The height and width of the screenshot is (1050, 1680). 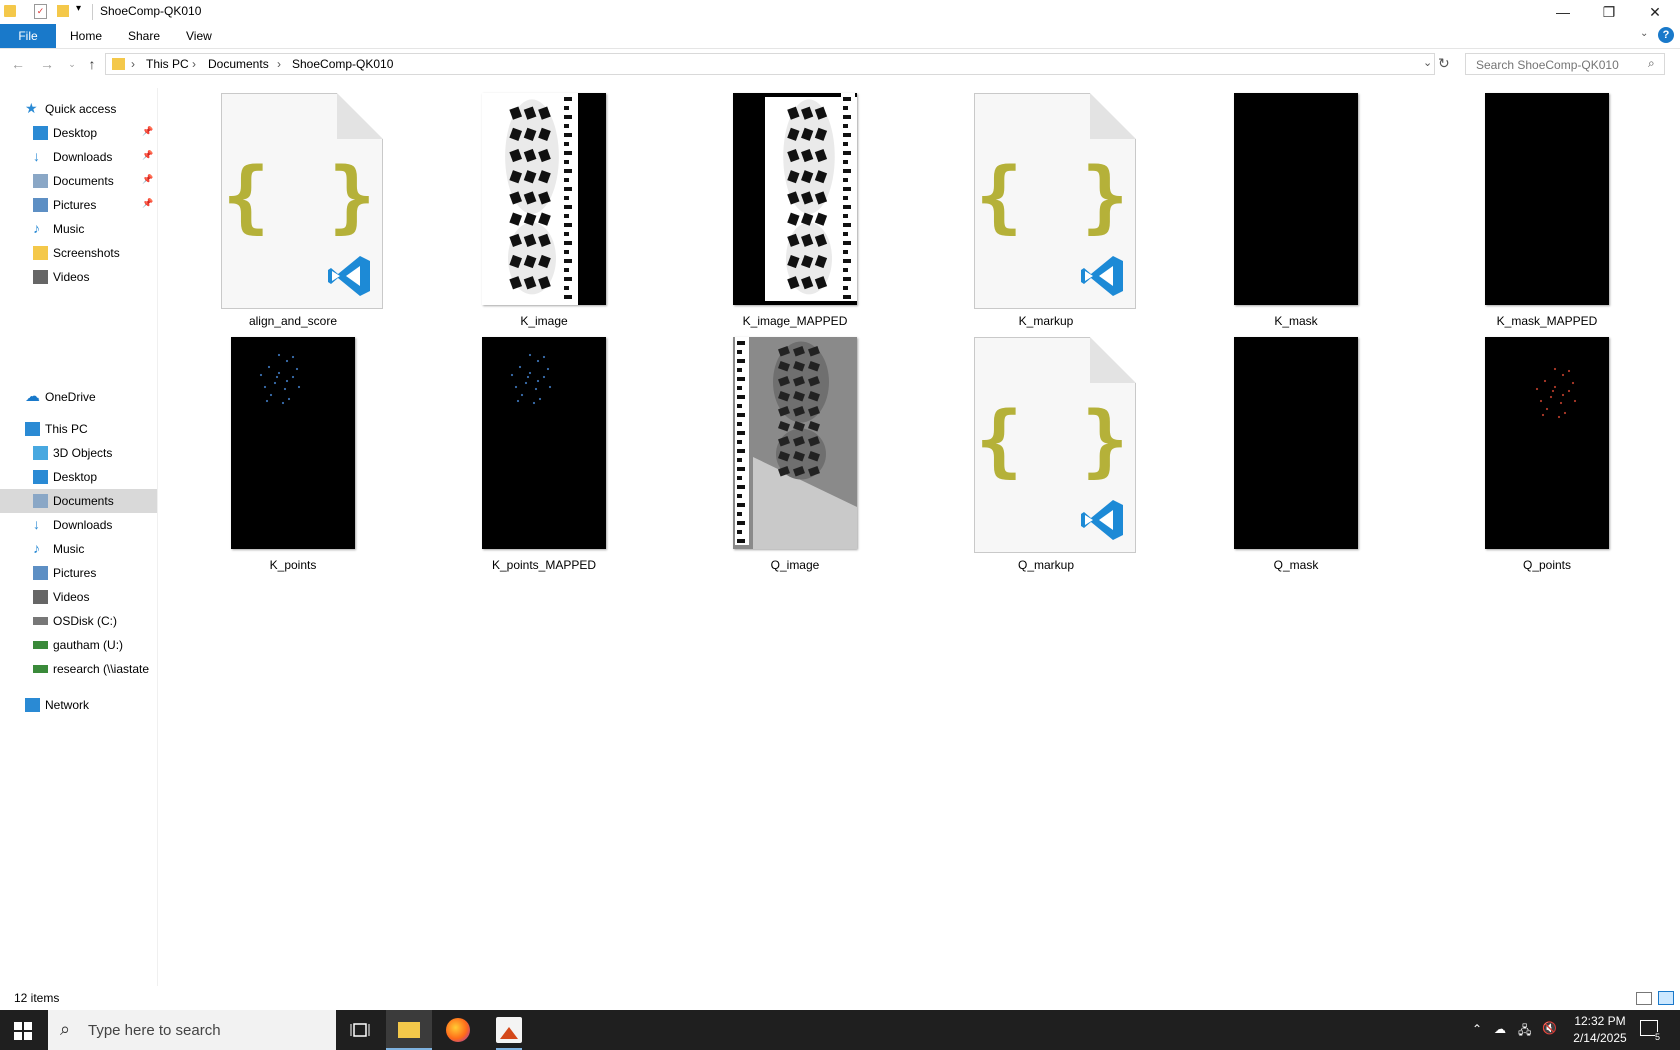 I want to click on forward-arrow-icon: →, so click(x=47, y=64).